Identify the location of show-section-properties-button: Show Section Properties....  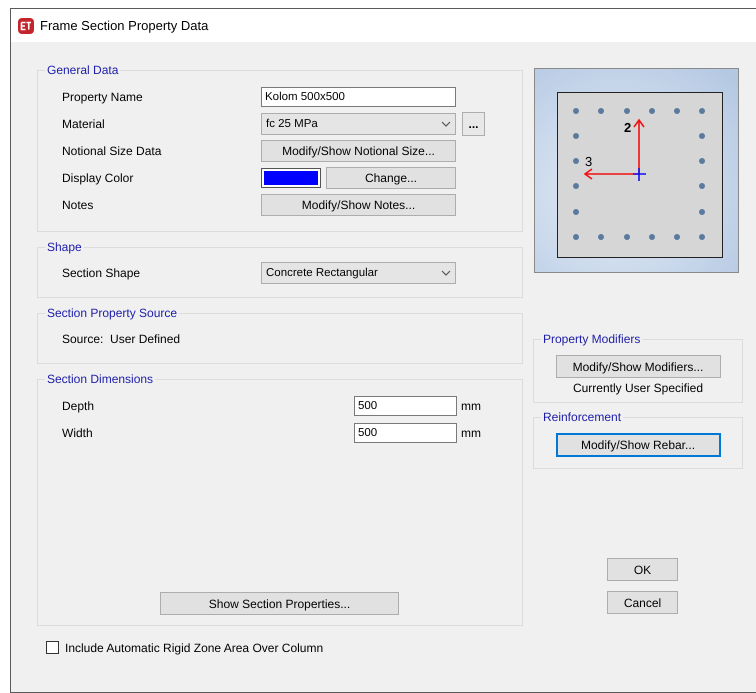
(279, 603).